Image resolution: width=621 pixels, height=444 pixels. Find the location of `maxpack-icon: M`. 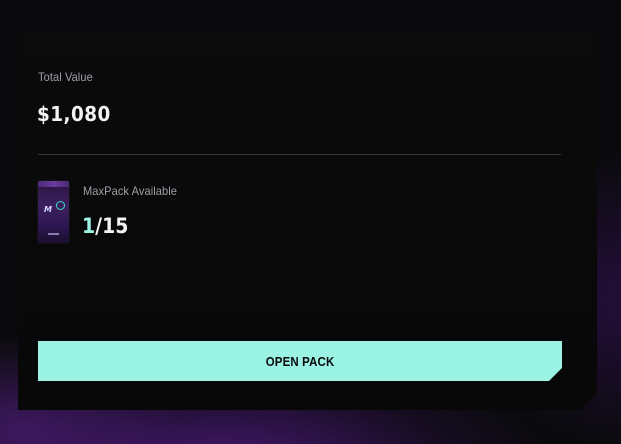

maxpack-icon: M is located at coordinates (53, 212).